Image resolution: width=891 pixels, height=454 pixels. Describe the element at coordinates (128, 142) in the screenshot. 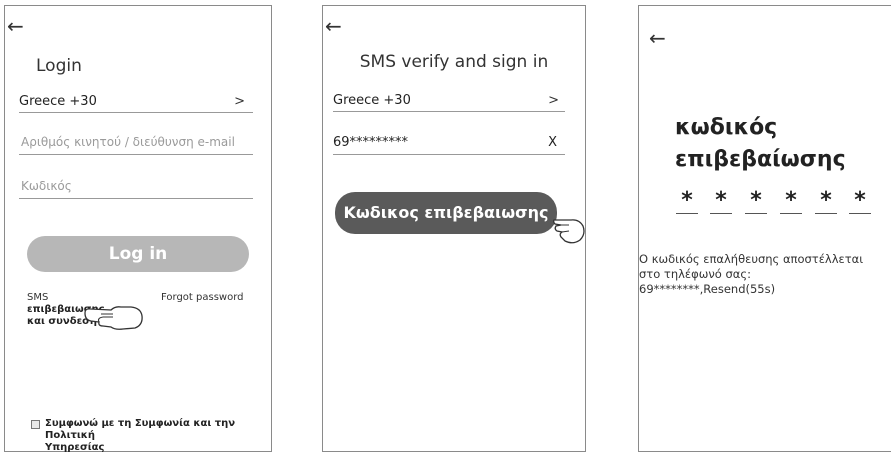

I see `phone-email-placeholder: Αριθμός κινητού / διεύθυνση e-mail` at that location.